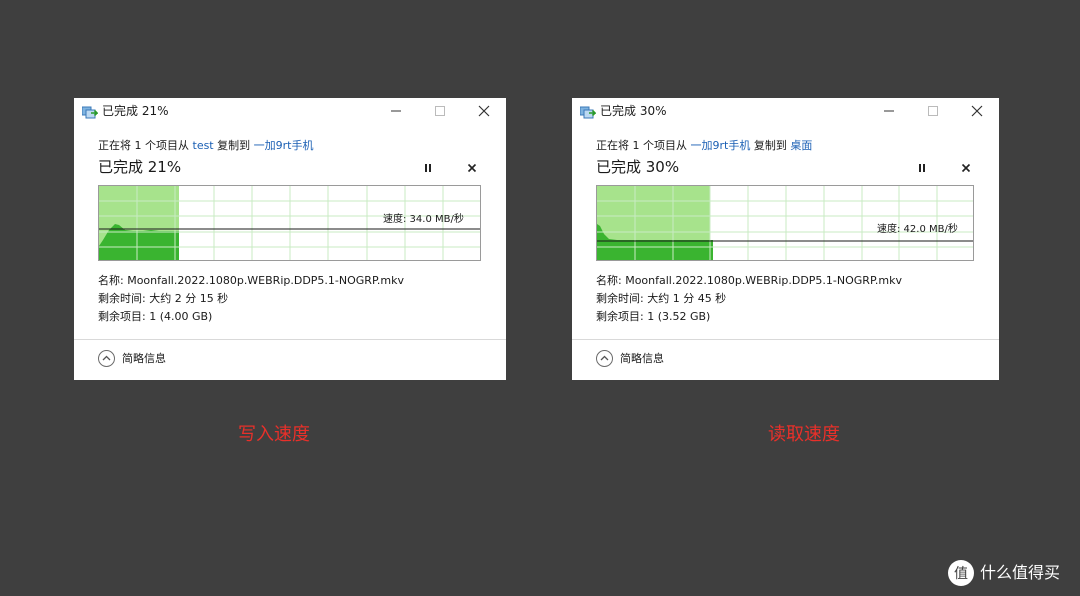  I want to click on destination-link: 桌面, so click(801, 145).